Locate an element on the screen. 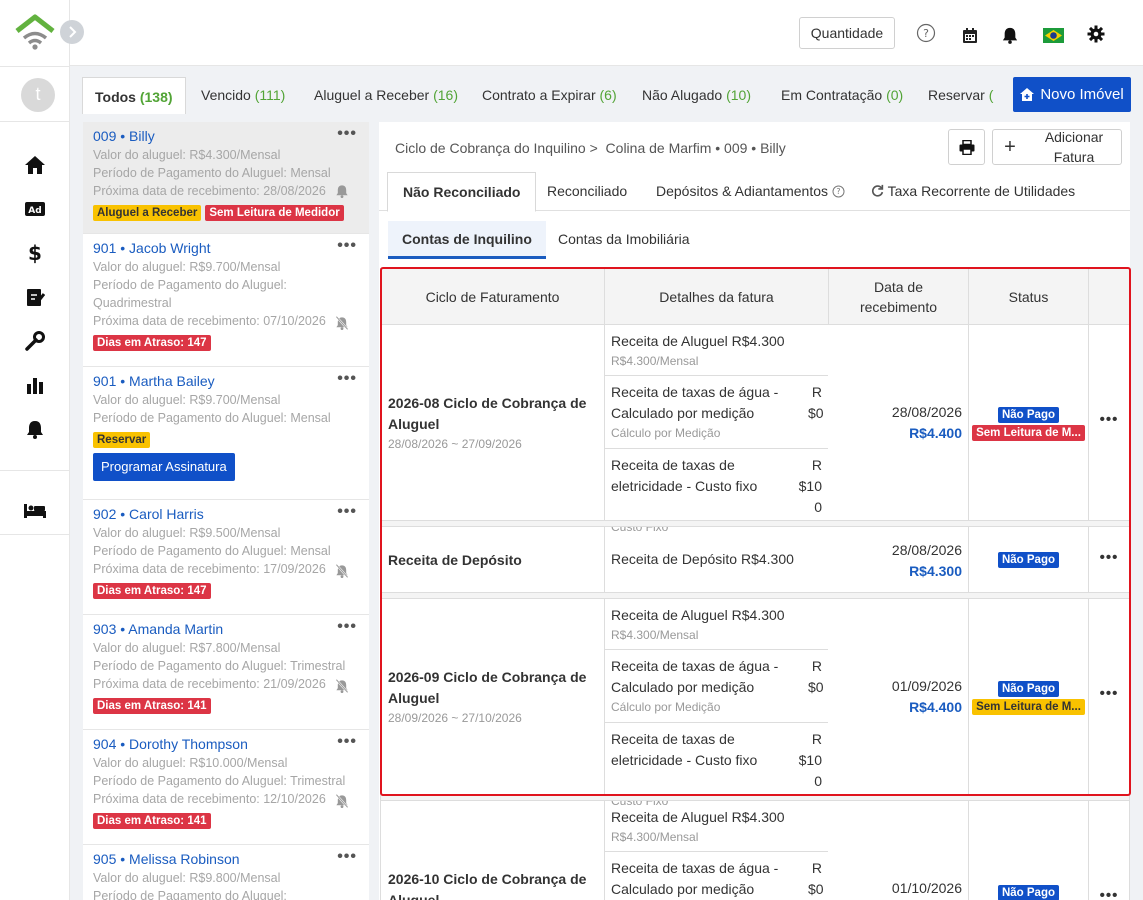 This screenshot has height=900, width=1143. print-button is located at coordinates (966, 147).